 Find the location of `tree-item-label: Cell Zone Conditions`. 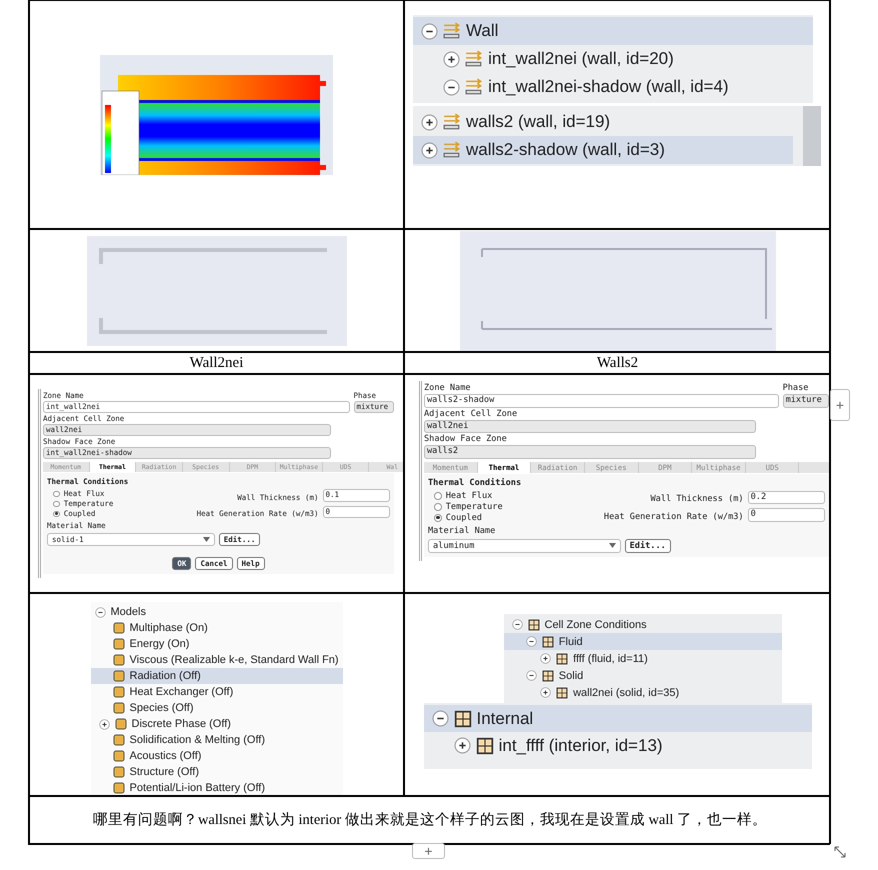

tree-item-label: Cell Zone Conditions is located at coordinates (595, 624).